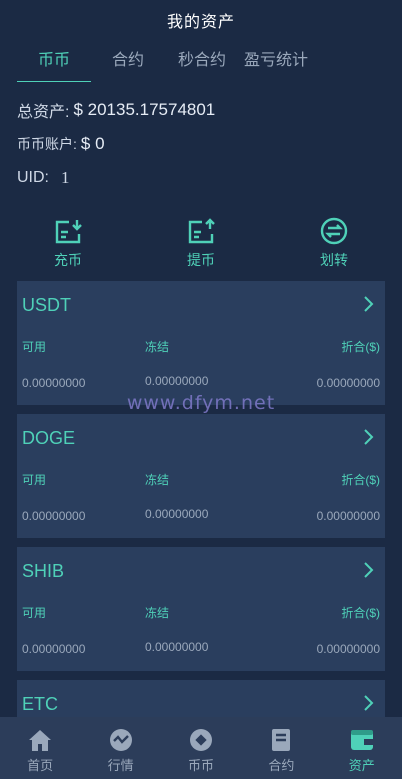 The height and width of the screenshot is (779, 402). What do you see at coordinates (68, 232) in the screenshot?
I see `deposit-icon` at bounding box center [68, 232].